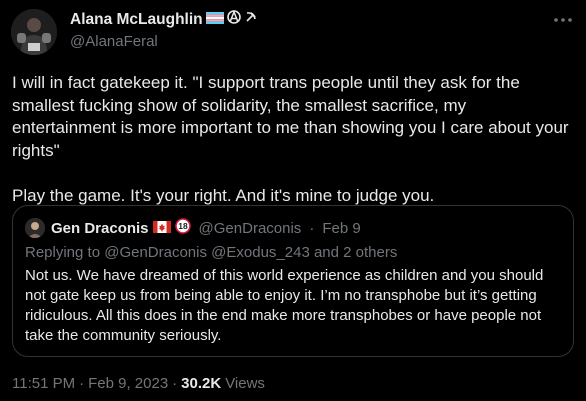 The height and width of the screenshot is (401, 586). What do you see at coordinates (201, 383) in the screenshot?
I see `views-count: 30.2K` at bounding box center [201, 383].